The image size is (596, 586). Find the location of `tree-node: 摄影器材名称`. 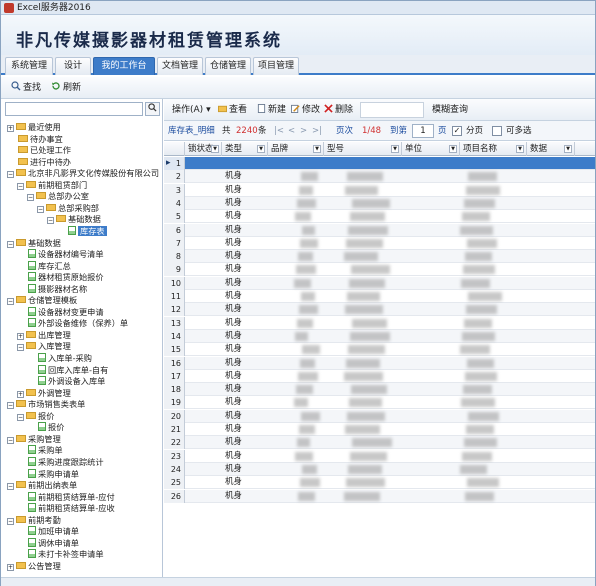

tree-node: 摄影器材名称 is located at coordinates (52, 289).